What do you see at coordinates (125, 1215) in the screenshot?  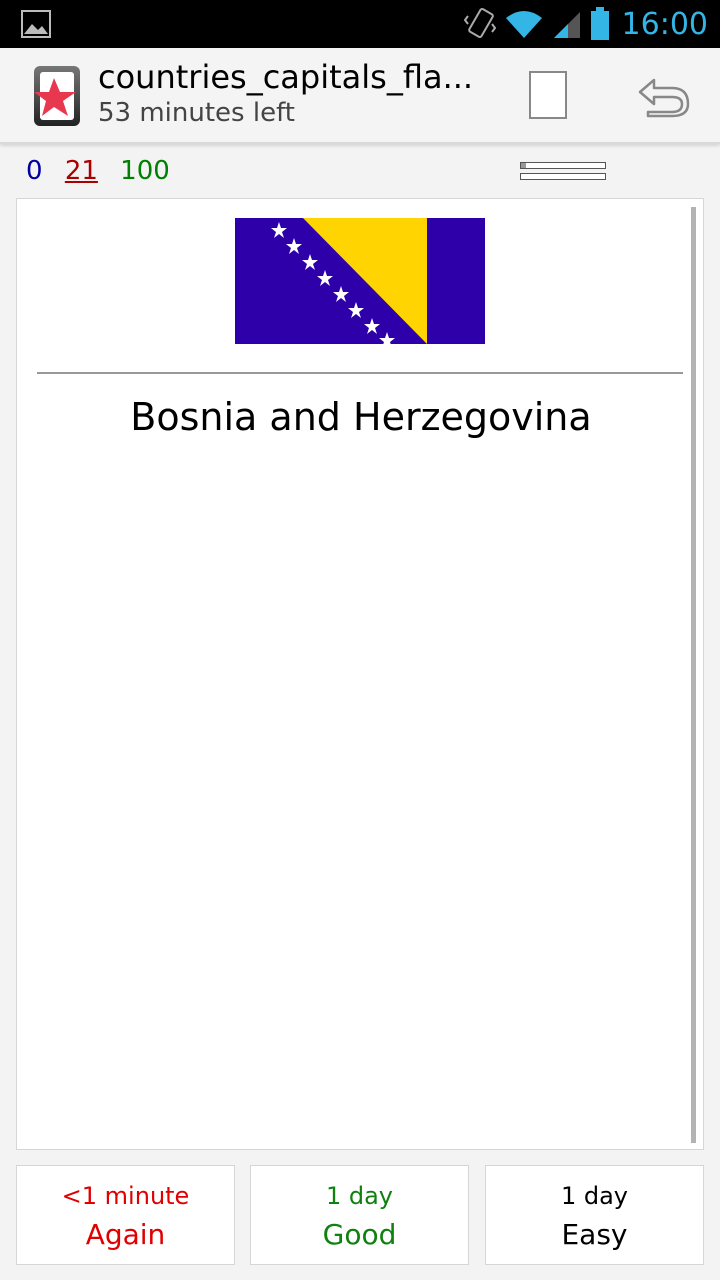 I see `again-button: <1 minute Again` at bounding box center [125, 1215].